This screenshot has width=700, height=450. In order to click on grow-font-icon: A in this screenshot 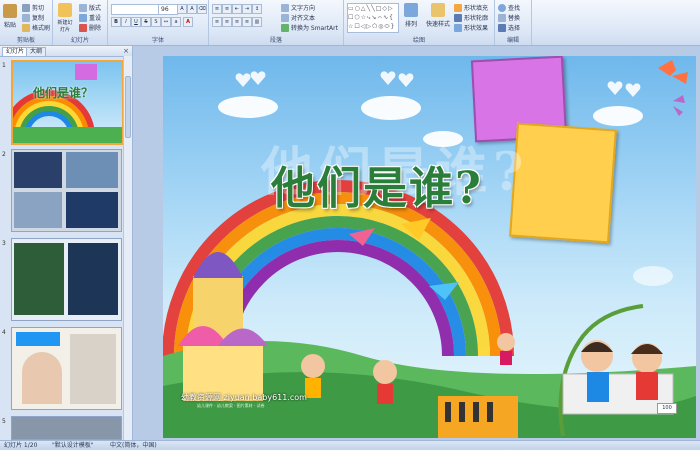, I will do `click(182, 9)`.